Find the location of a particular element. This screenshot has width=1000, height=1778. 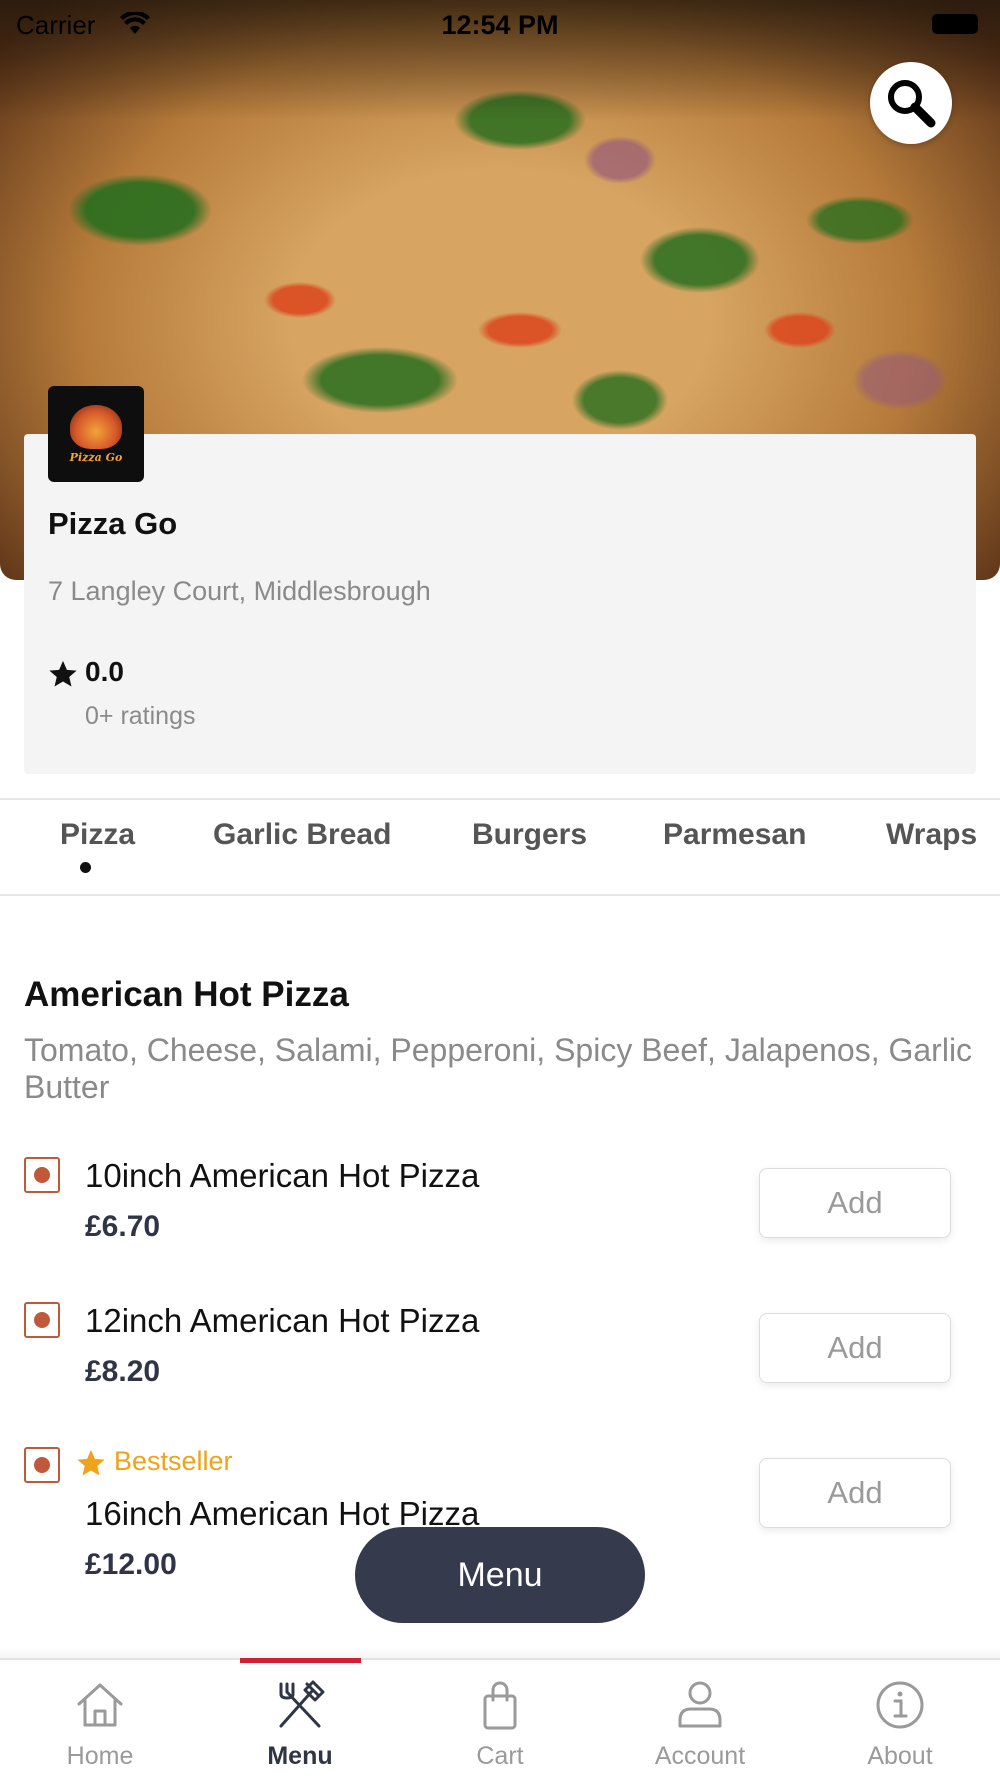

nav-account: Account is located at coordinates (700, 1719).